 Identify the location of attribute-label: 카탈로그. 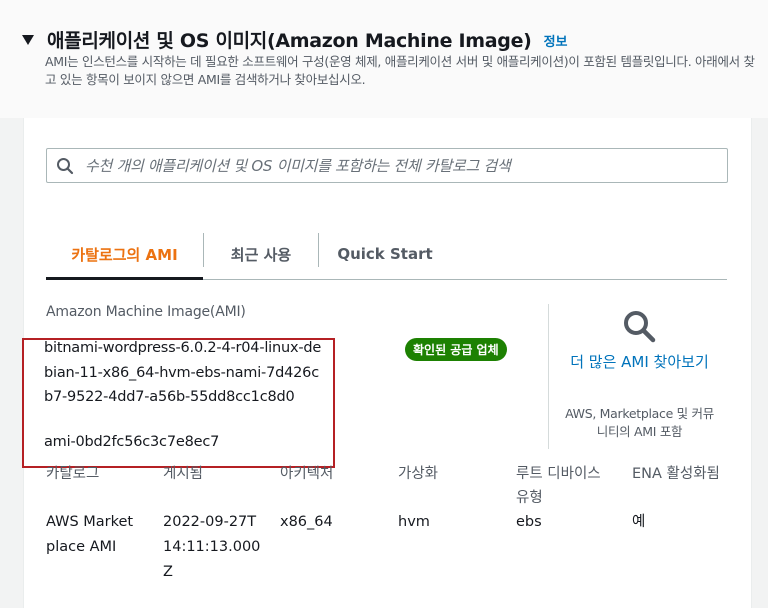
(73, 474).